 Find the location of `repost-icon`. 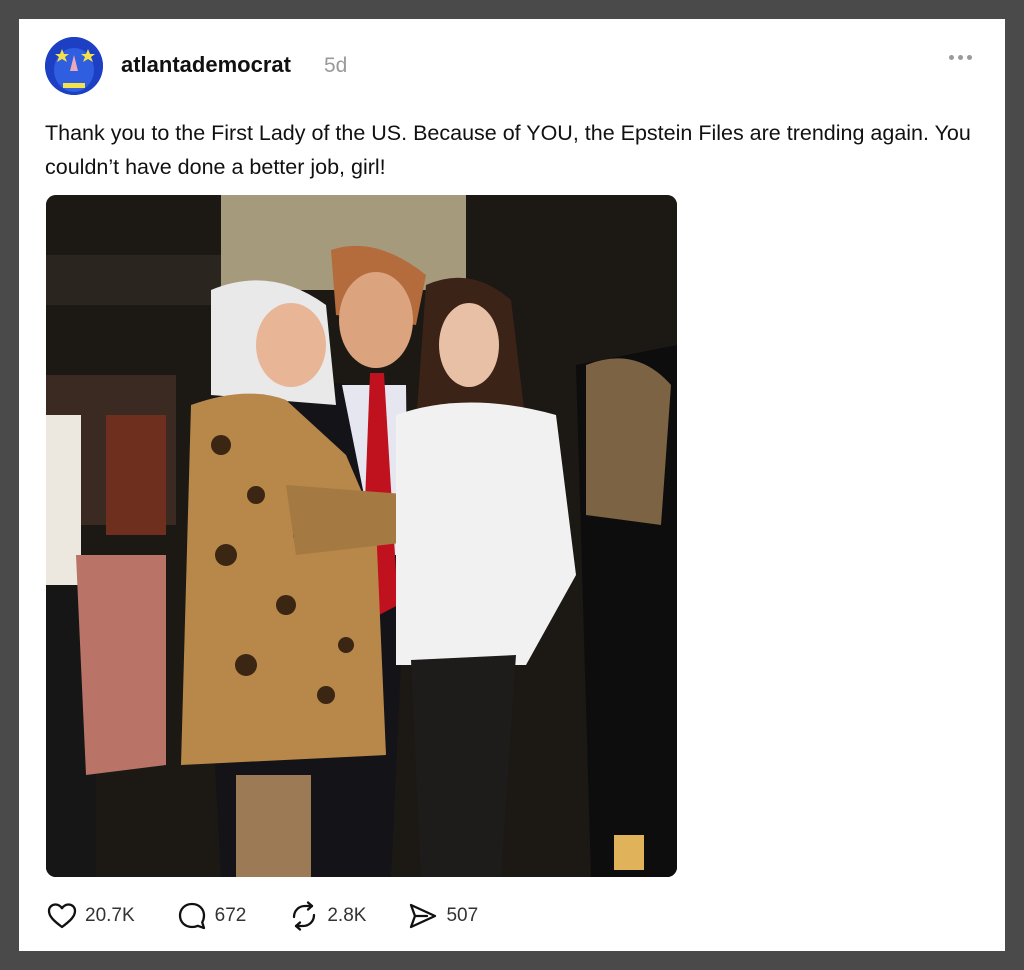

repost-icon is located at coordinates (304, 916).